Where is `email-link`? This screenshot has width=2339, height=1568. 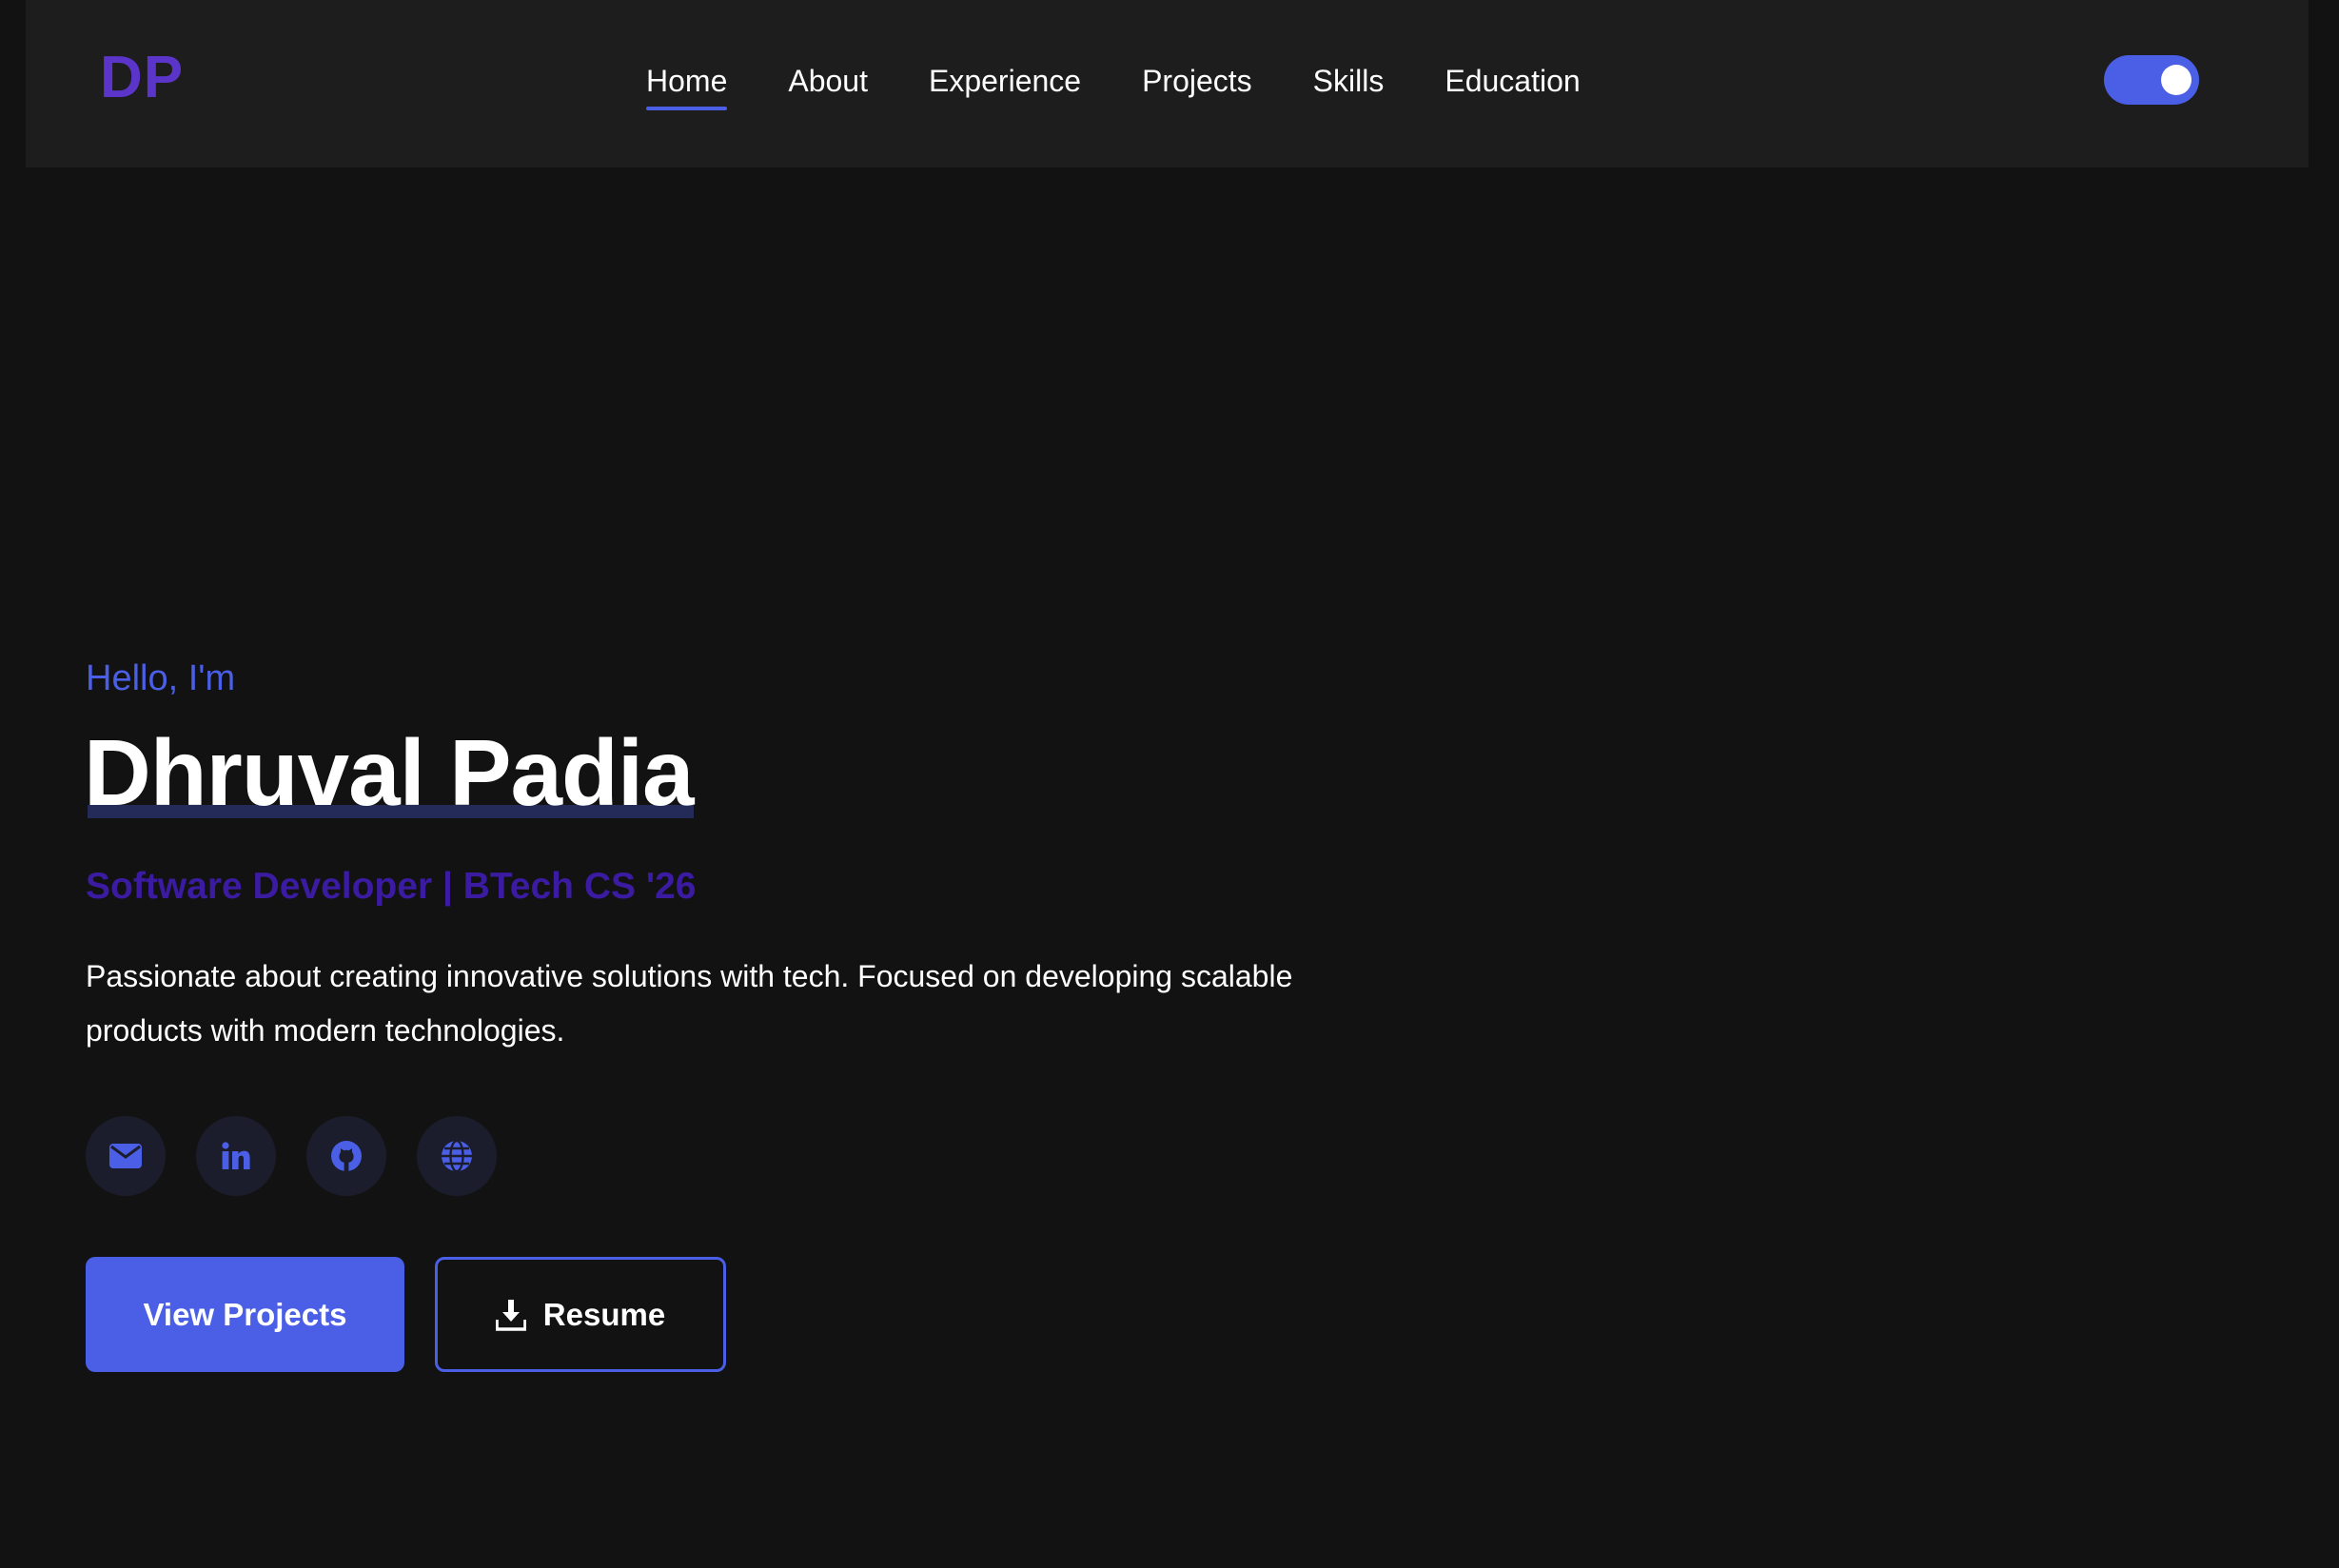
email-link is located at coordinates (126, 1156).